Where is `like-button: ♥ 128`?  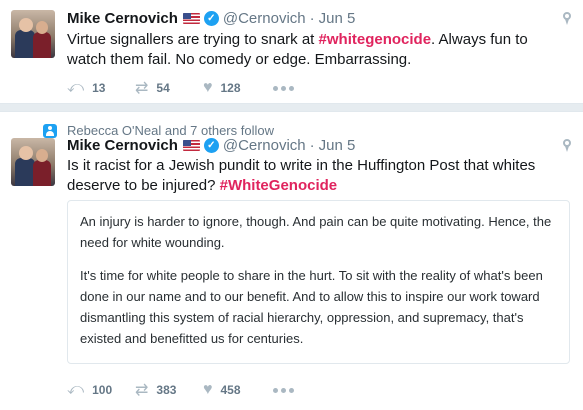
like-button: ♥ 128 is located at coordinates (237, 88).